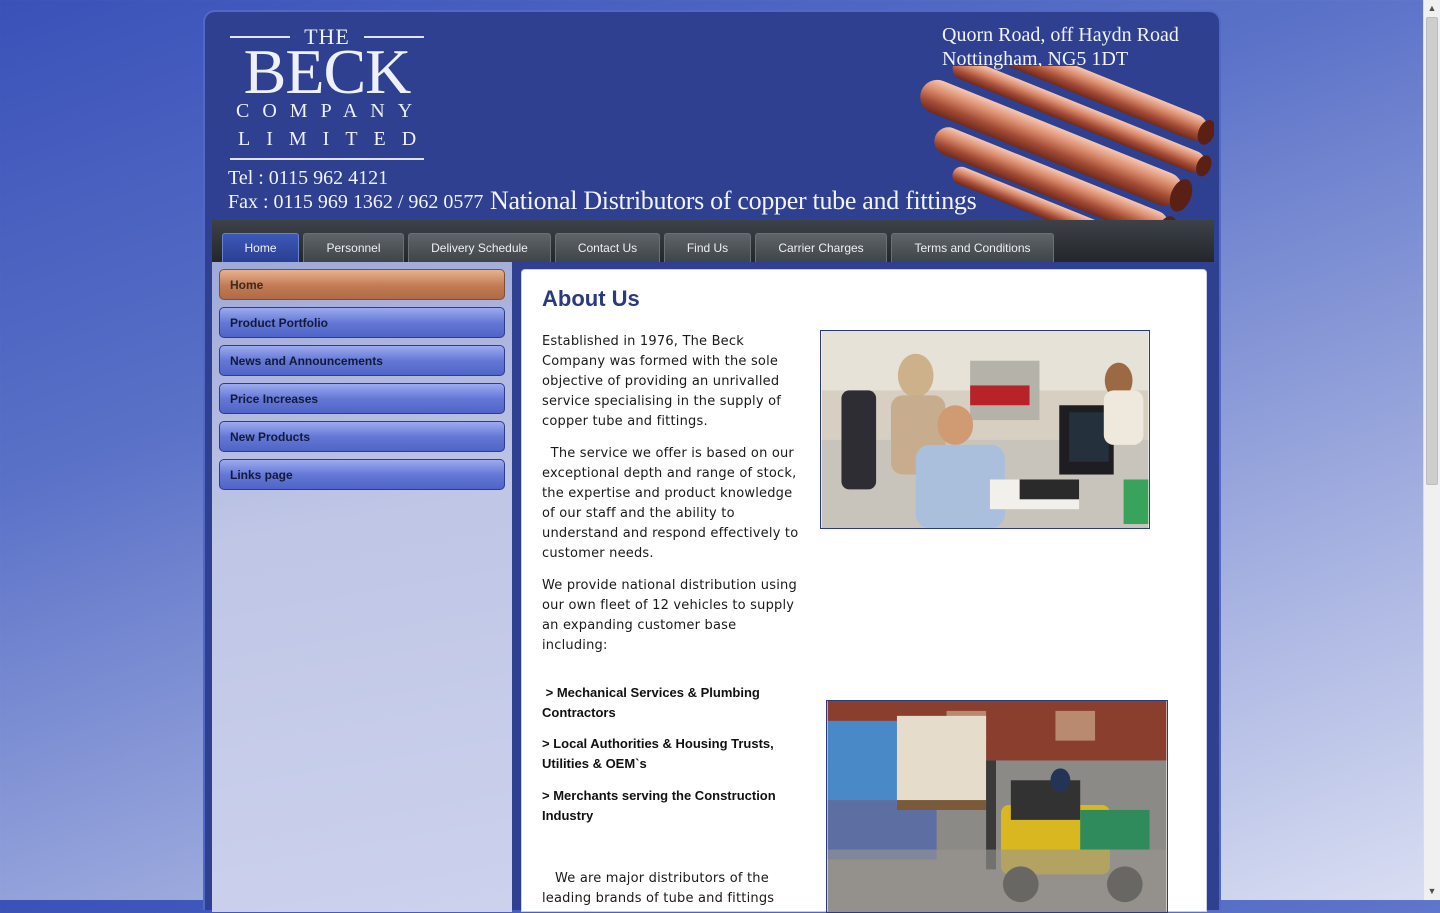 The height and width of the screenshot is (913, 1440). What do you see at coordinates (985, 429) in the screenshot?
I see `office-staff-photo` at bounding box center [985, 429].